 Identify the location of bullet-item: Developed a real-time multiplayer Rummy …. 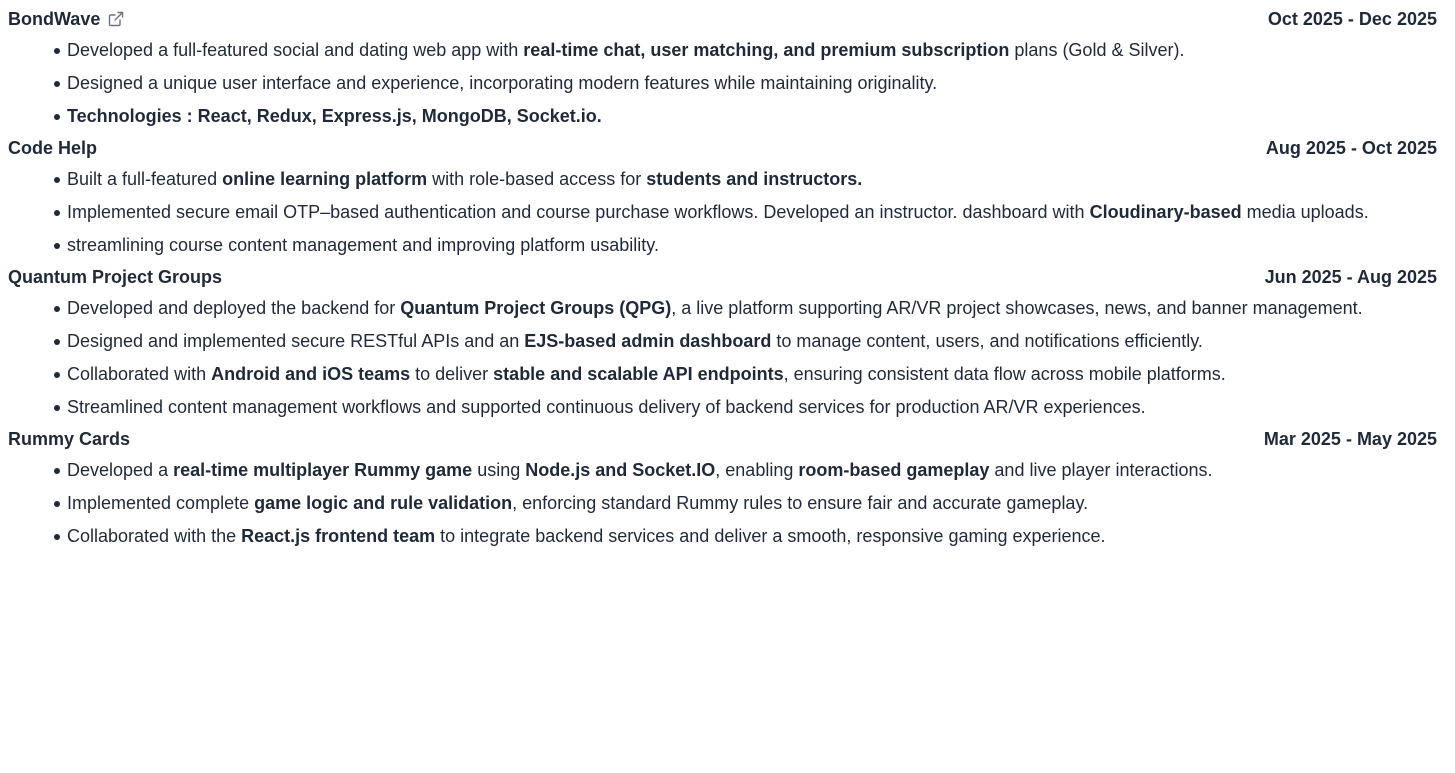
(745, 470).